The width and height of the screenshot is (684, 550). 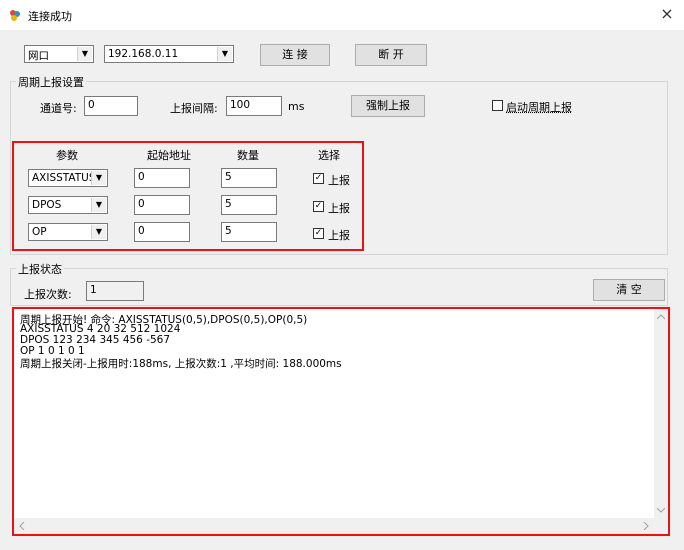 I want to click on report-checkbox-3: ✓, so click(x=318, y=233).